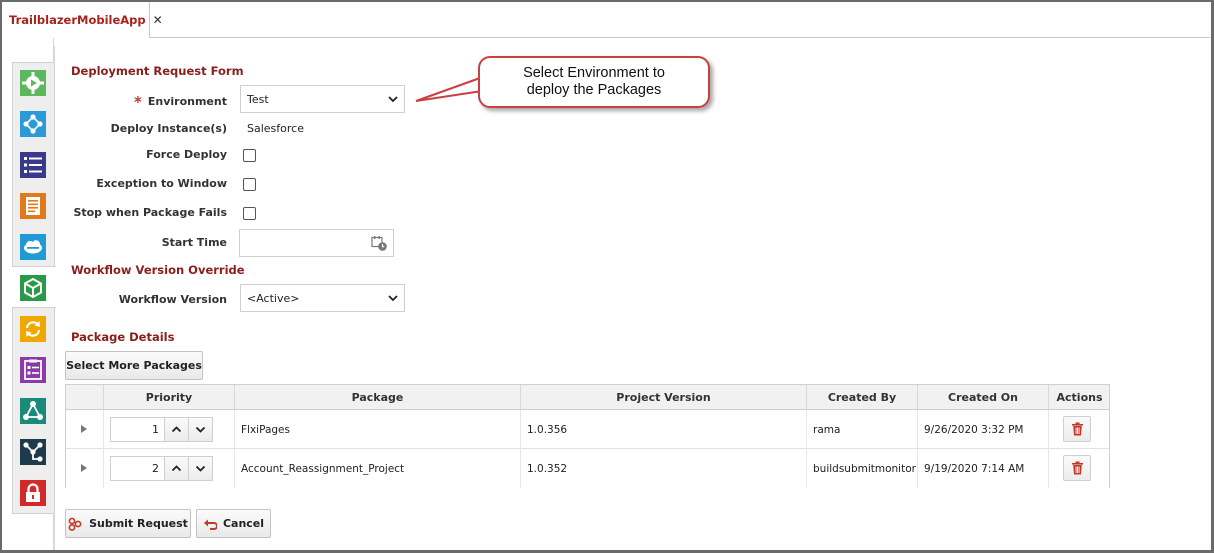 The height and width of the screenshot is (553, 1214). I want to click on share-nodes-icon, so click(33, 411).